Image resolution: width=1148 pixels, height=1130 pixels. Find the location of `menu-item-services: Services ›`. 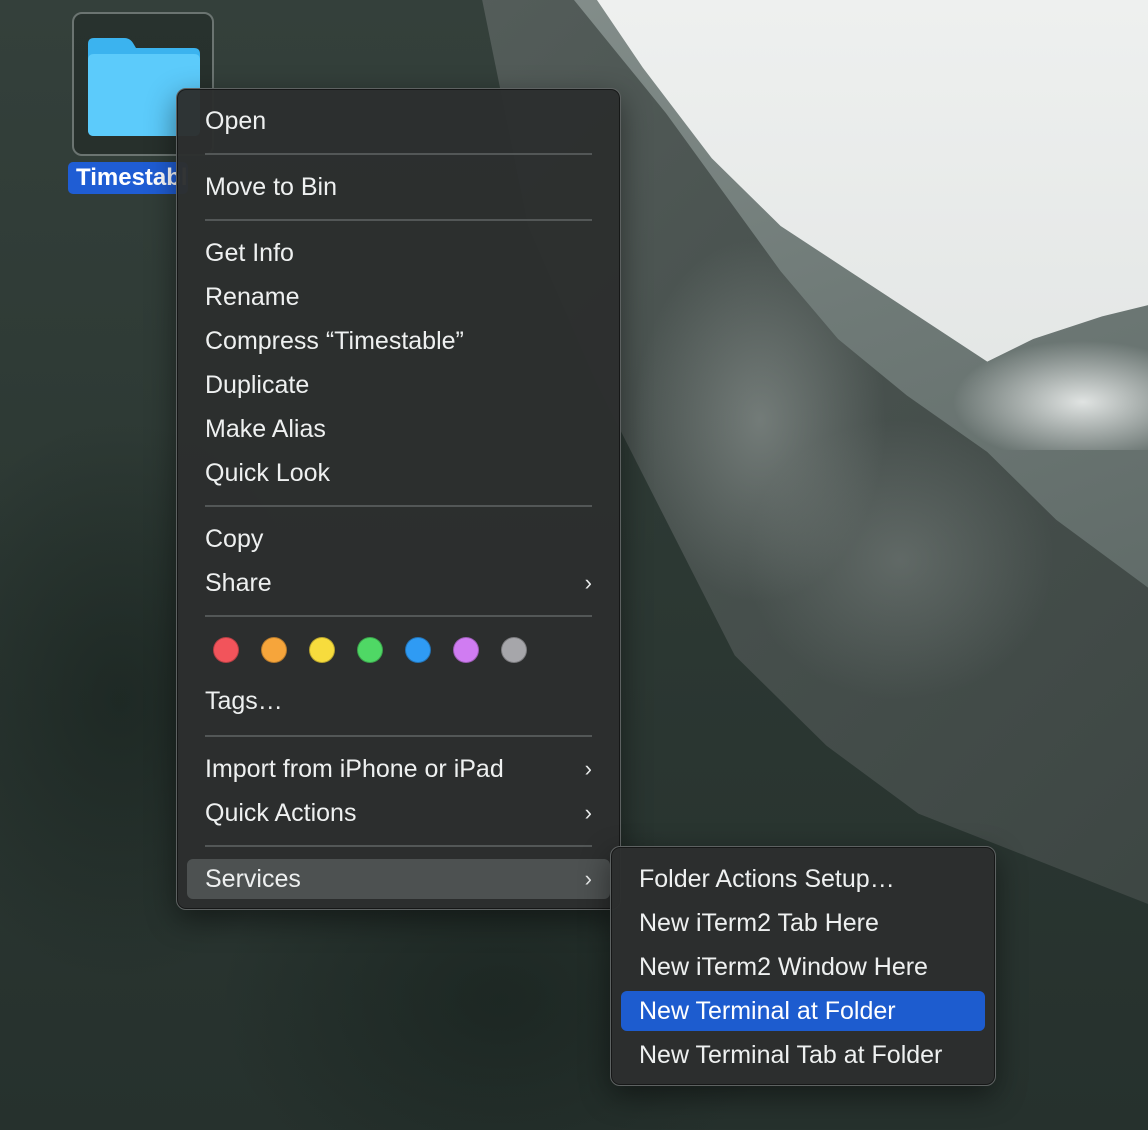

menu-item-services: Services › is located at coordinates (398, 879).